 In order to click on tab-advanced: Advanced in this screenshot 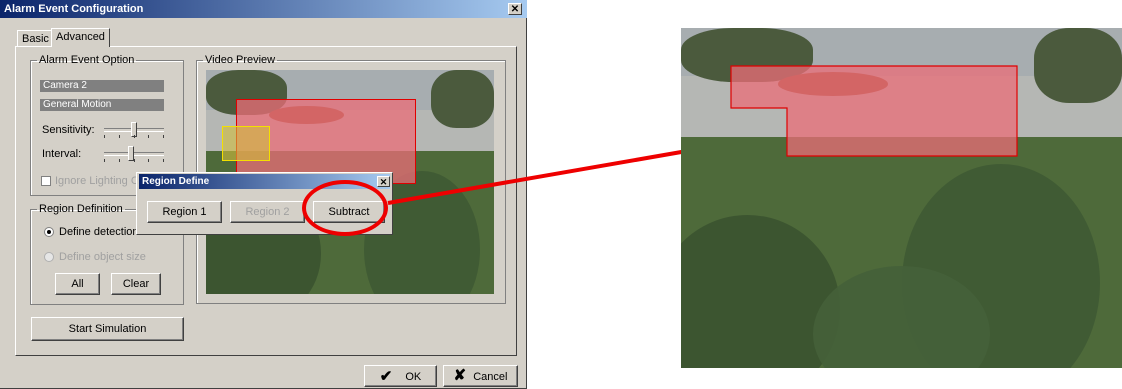, I will do `click(80, 37)`.